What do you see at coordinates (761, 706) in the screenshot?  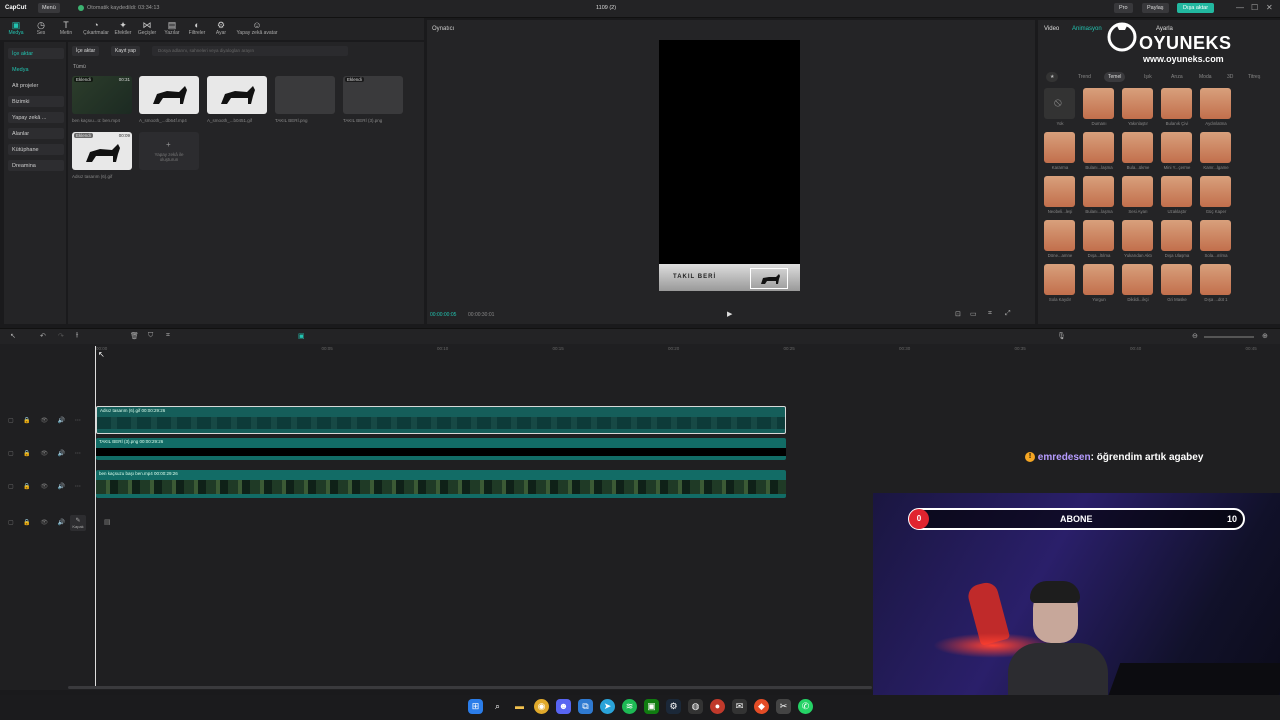 I see `brave-icon: ◆` at bounding box center [761, 706].